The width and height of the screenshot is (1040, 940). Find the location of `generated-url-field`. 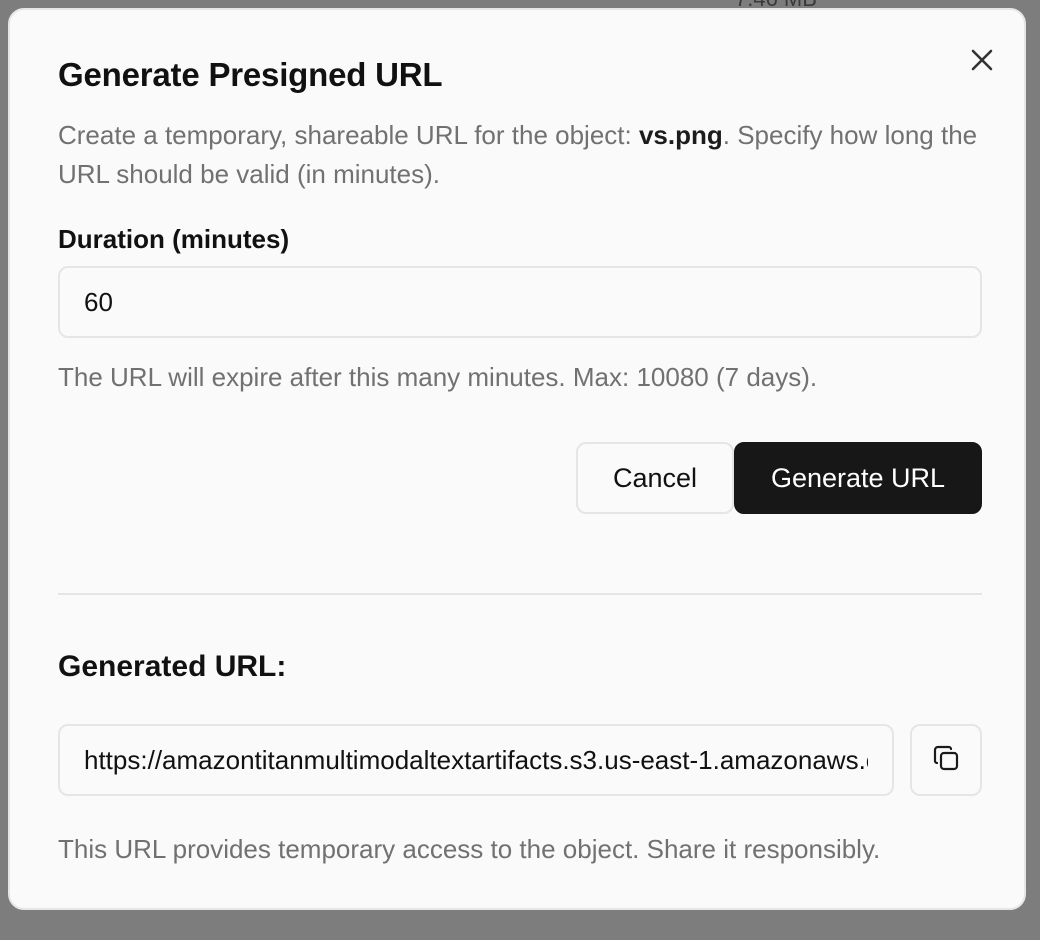

generated-url-field is located at coordinates (476, 760).